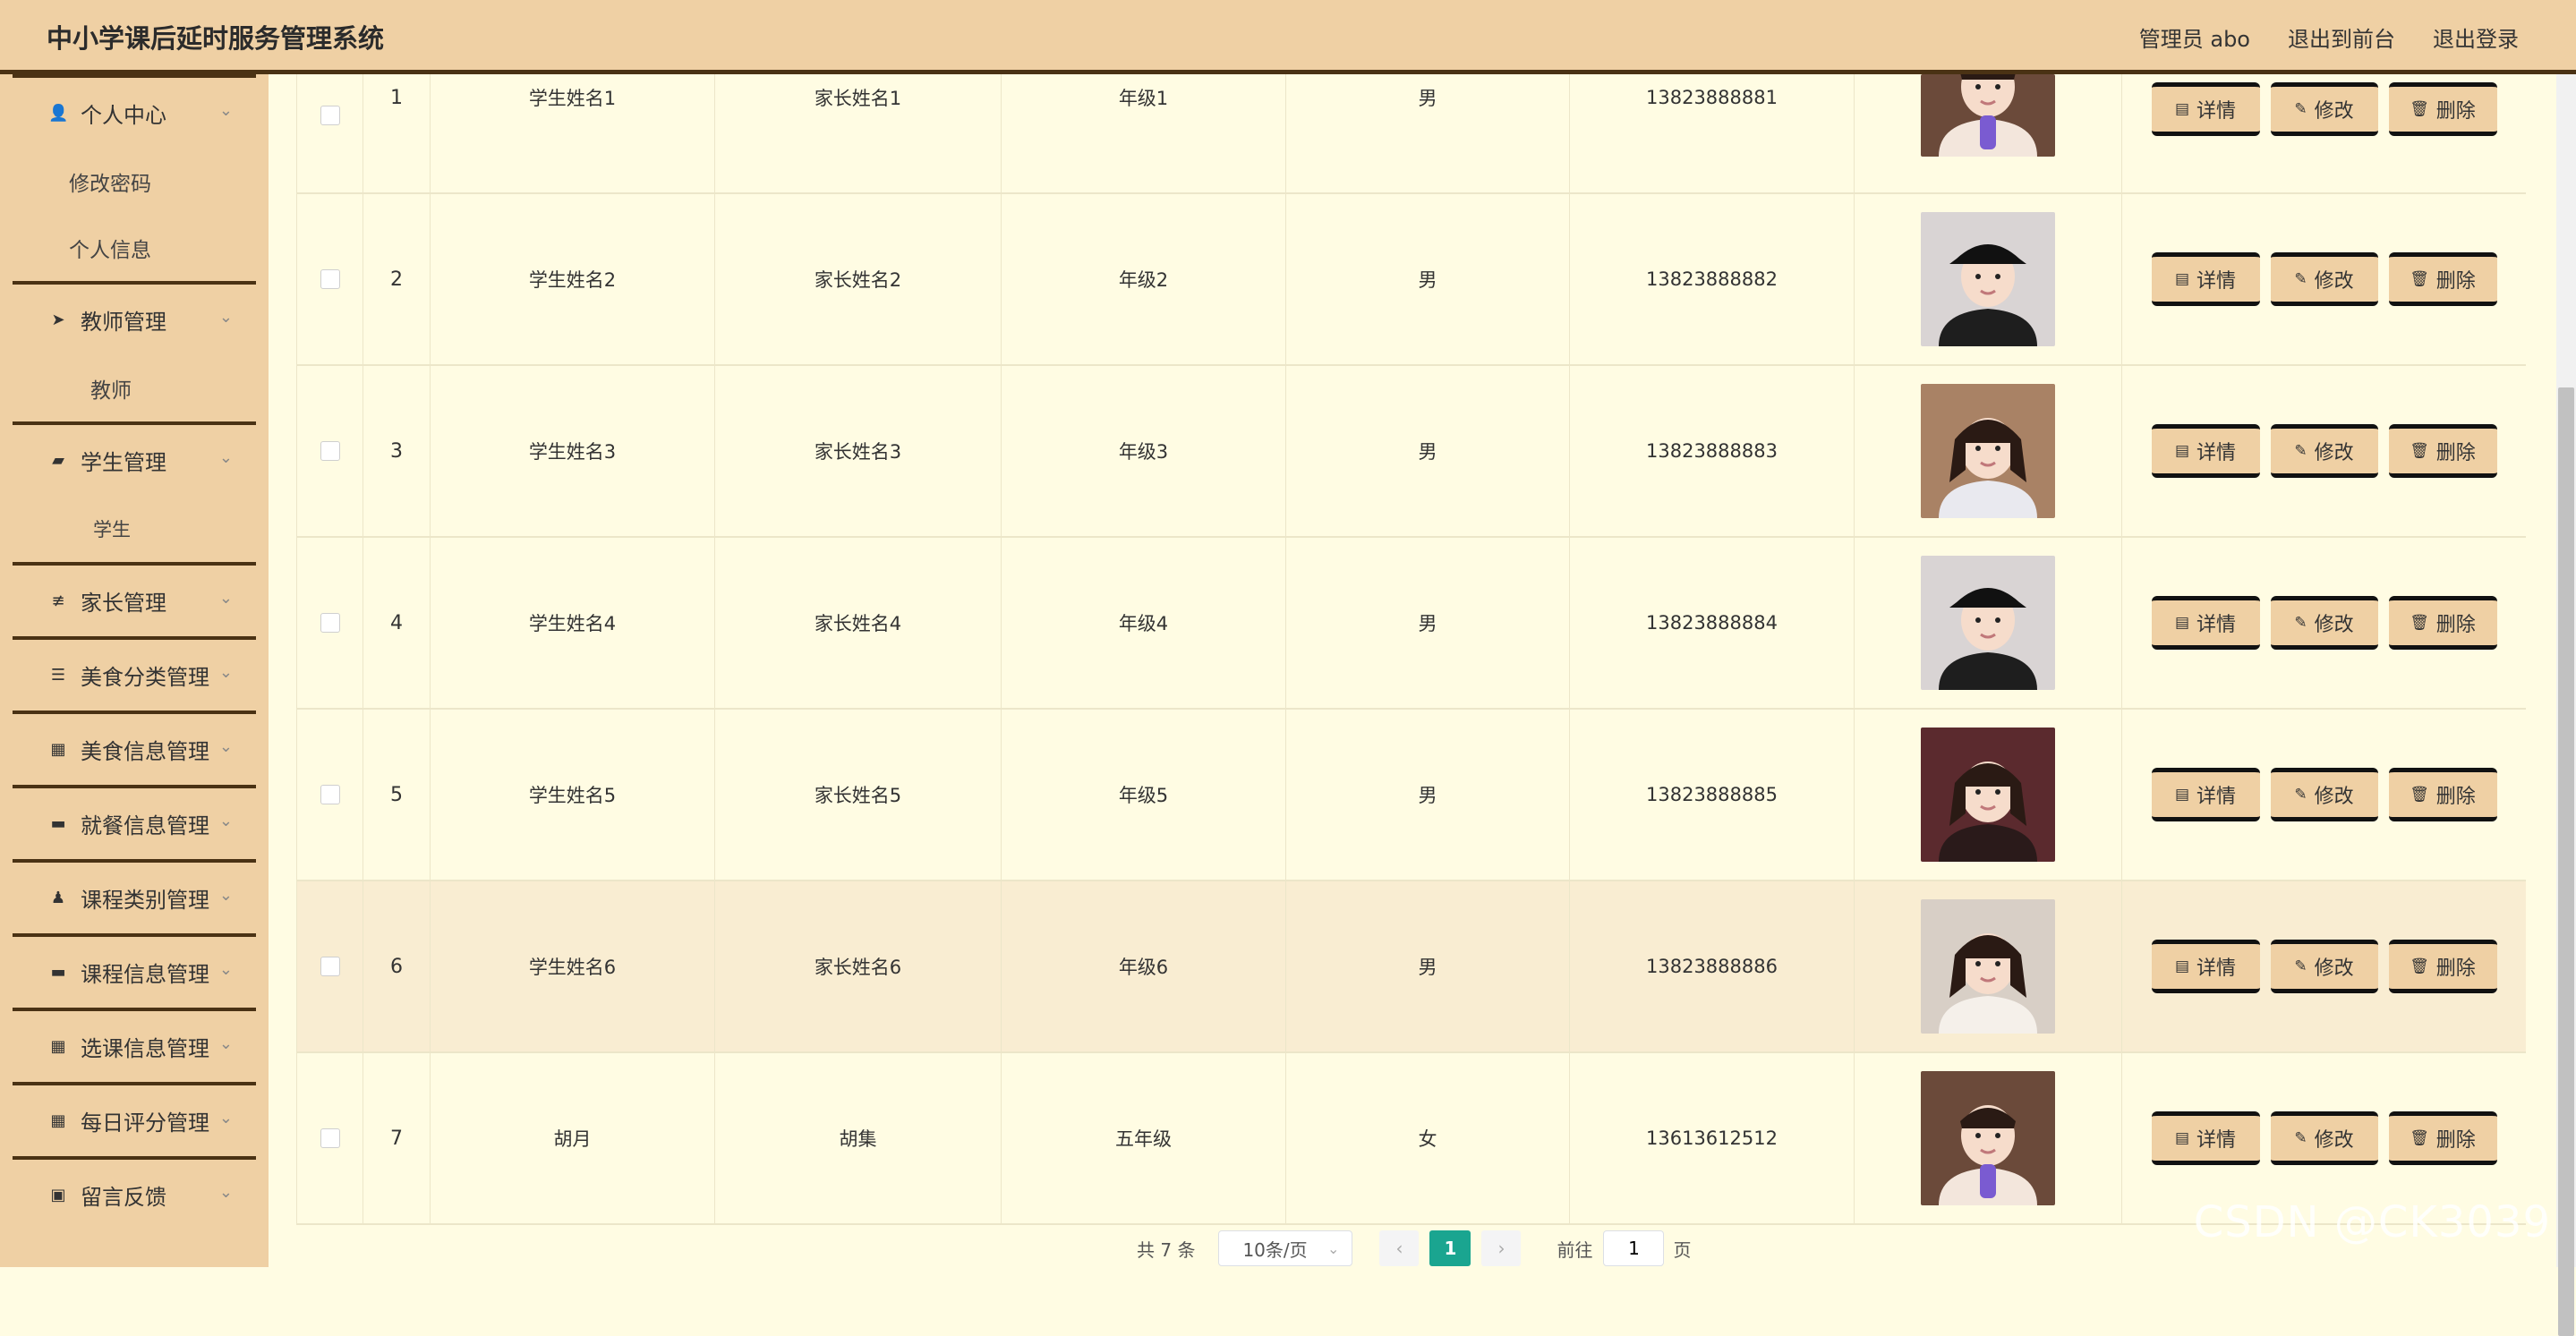 The width and height of the screenshot is (2576, 1336). Describe the element at coordinates (134, 182) in the screenshot. I see `sidebar-subitem: 修改密码` at that location.